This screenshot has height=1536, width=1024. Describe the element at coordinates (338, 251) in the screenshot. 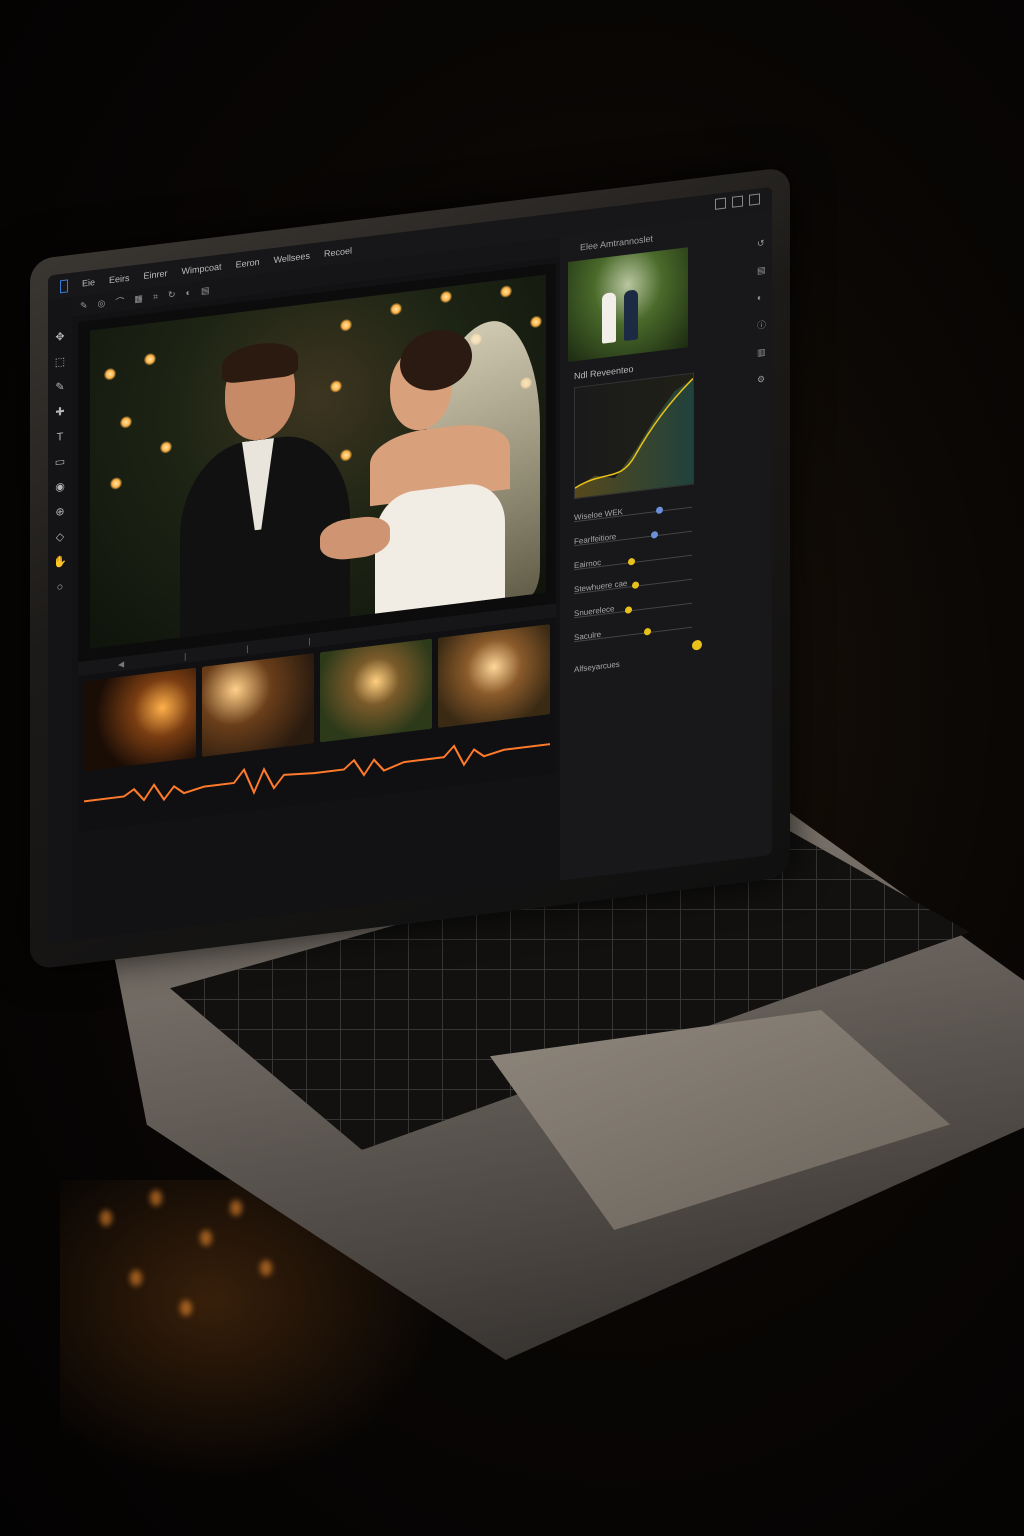

I see `menu-item: Recoel` at that location.